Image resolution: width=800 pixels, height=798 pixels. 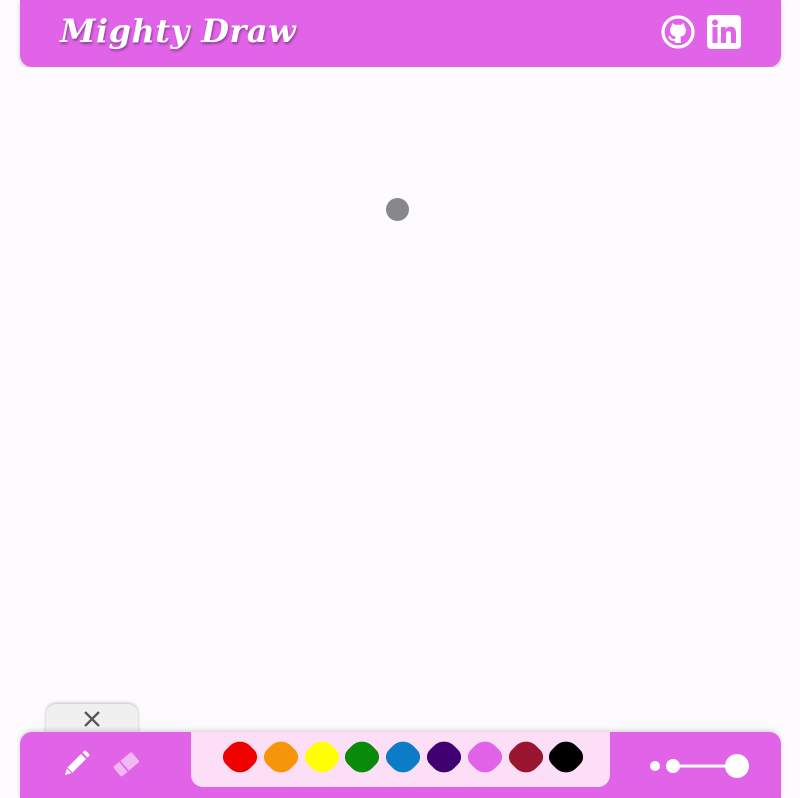 What do you see at coordinates (178, 31) in the screenshot?
I see `app-title: Mighty Draw` at bounding box center [178, 31].